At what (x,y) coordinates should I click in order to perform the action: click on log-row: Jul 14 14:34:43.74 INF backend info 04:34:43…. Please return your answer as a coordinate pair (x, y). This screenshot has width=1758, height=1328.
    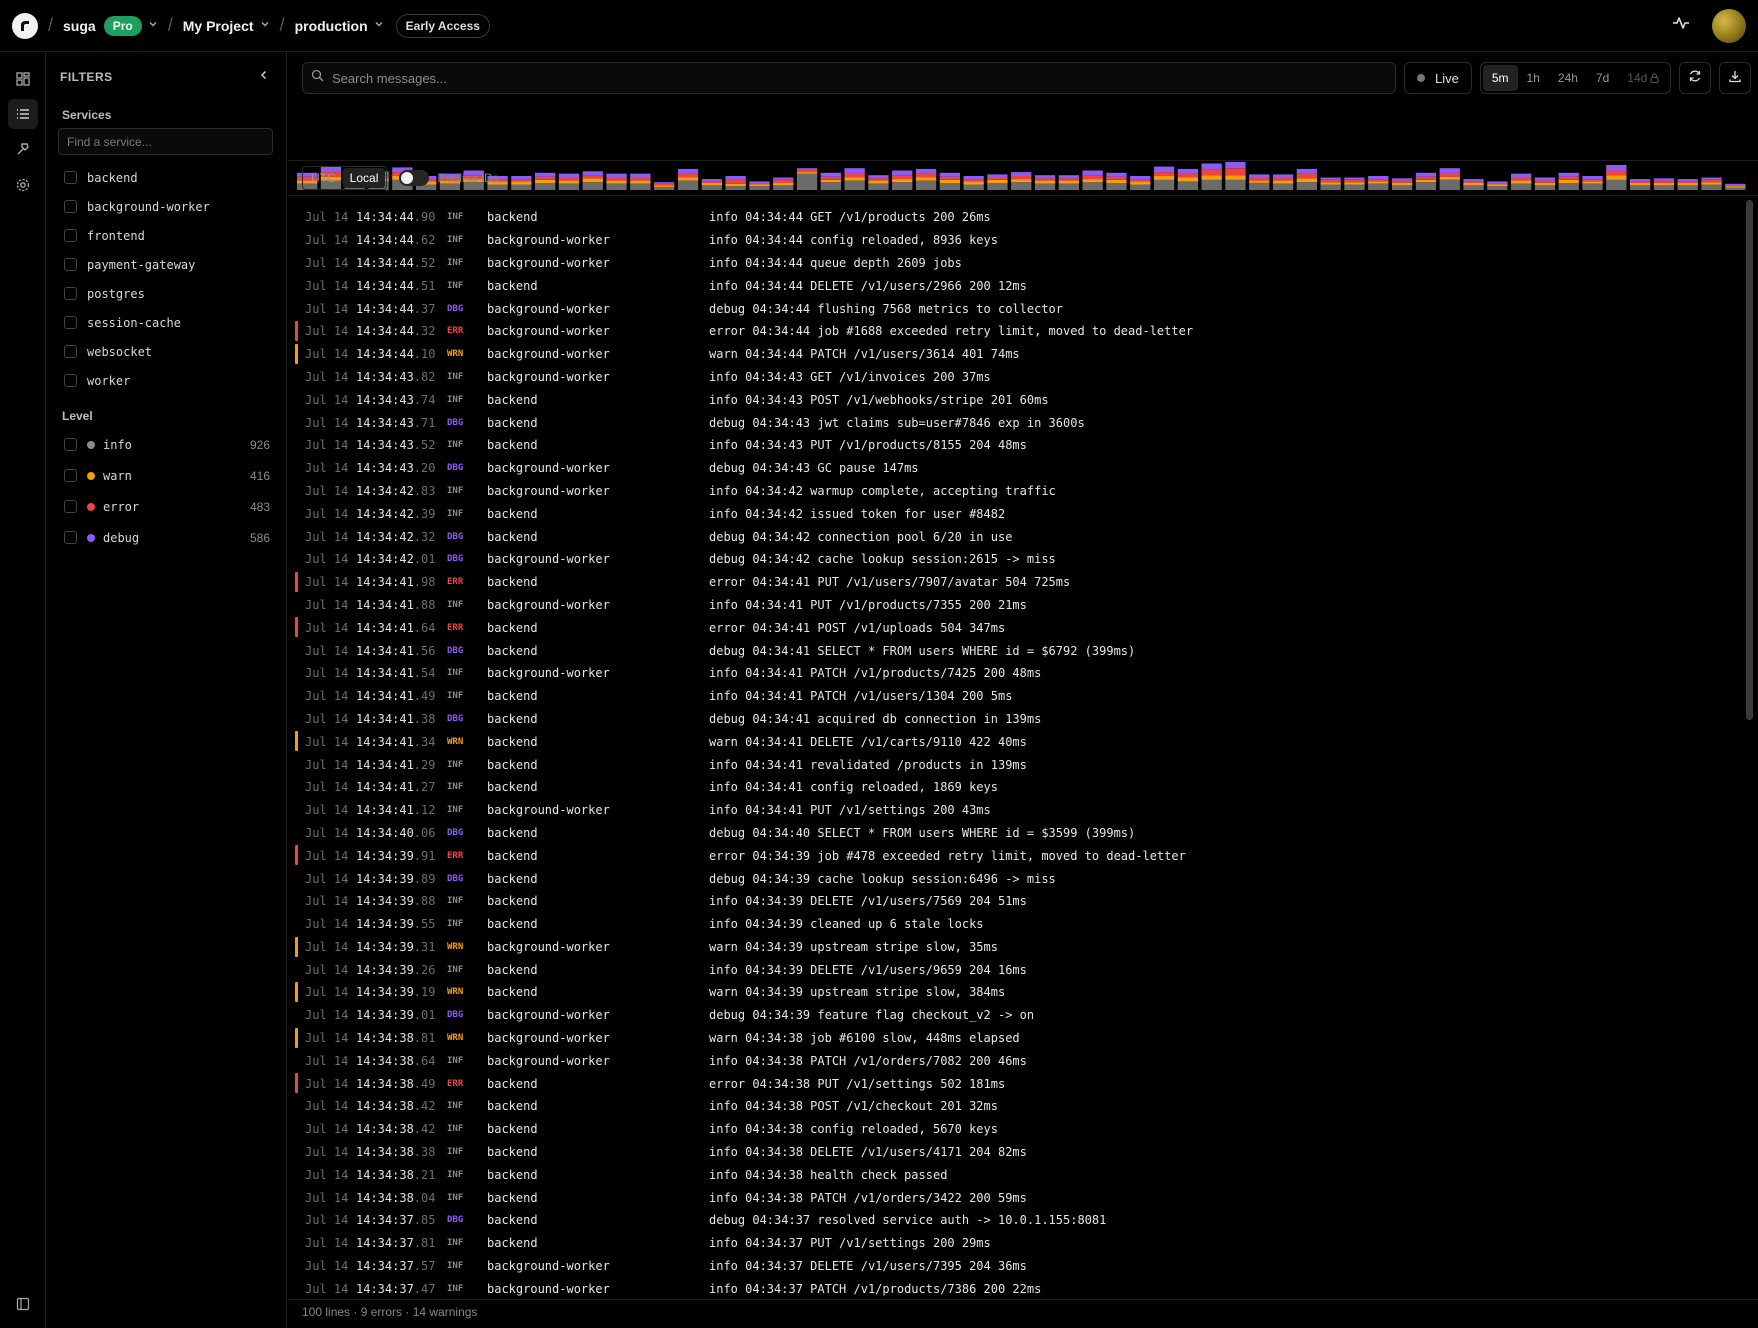
    Looking at the image, I should click on (1016, 399).